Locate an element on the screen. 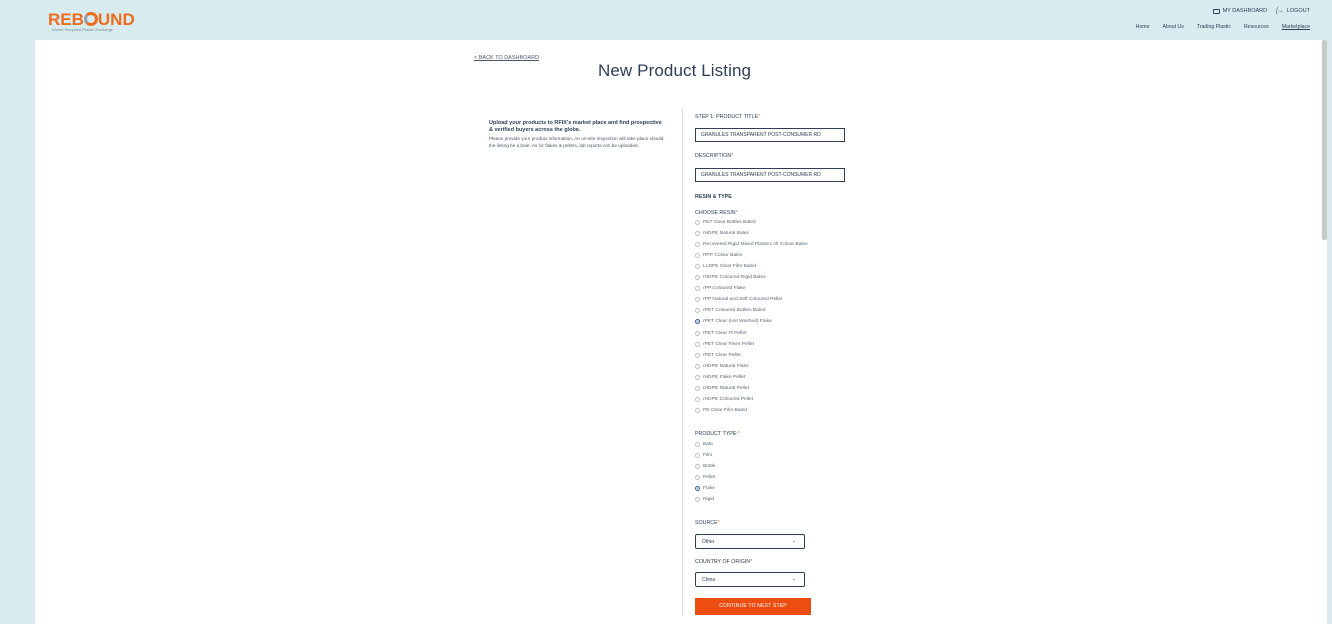 The image size is (1332, 624). product-type-option: Flake is located at coordinates (705, 488).